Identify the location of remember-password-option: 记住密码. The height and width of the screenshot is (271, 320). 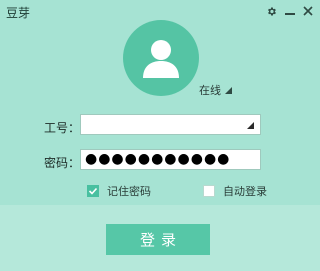
(119, 191).